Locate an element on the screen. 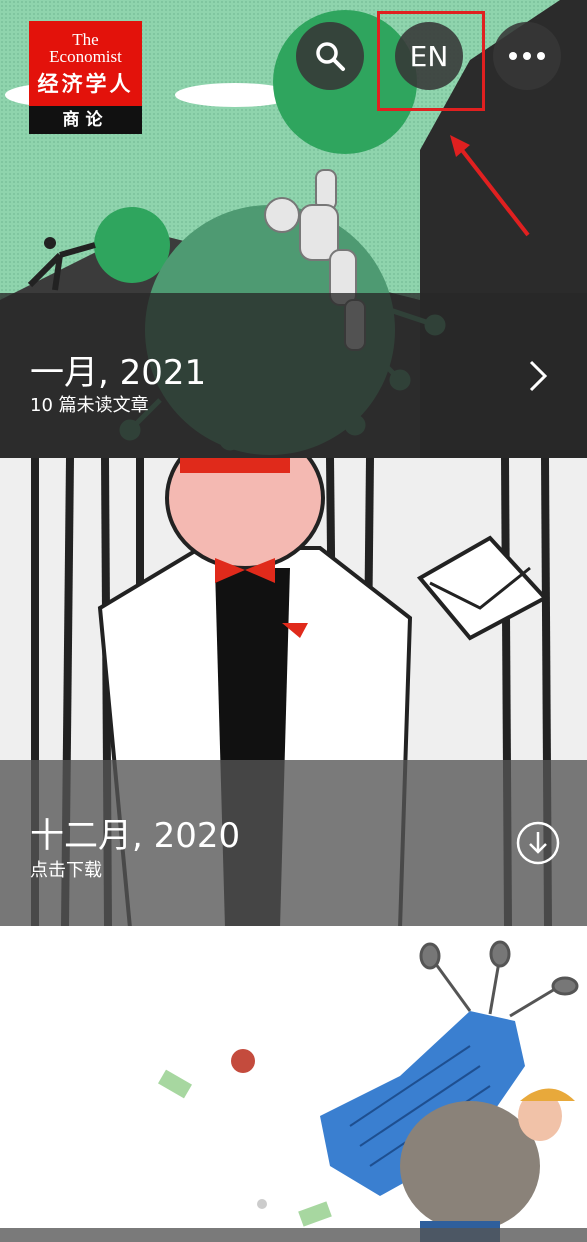 Image resolution: width=587 pixels, height=1242 pixels. issue-title: 十二月, 2020 is located at coordinates (135, 836).